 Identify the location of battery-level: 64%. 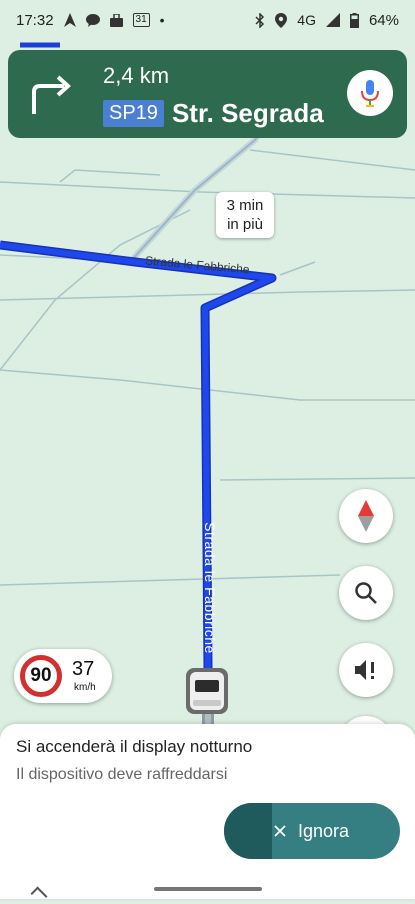
(383, 20).